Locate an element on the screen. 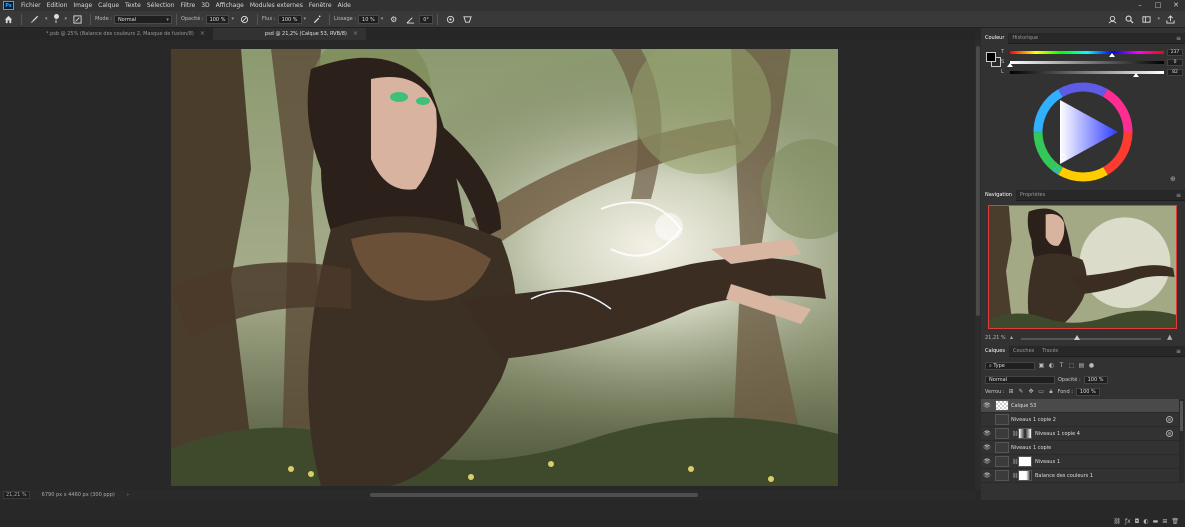  zoom-readout: 21,21 % is located at coordinates (16, 495).